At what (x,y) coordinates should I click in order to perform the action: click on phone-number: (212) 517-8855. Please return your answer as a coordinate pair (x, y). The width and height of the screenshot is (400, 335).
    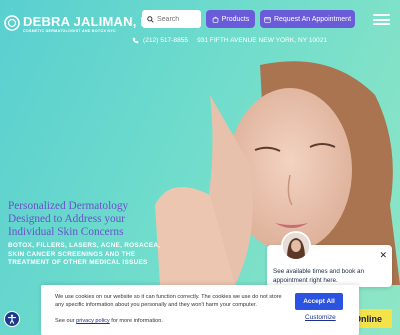
    Looking at the image, I should click on (165, 40).